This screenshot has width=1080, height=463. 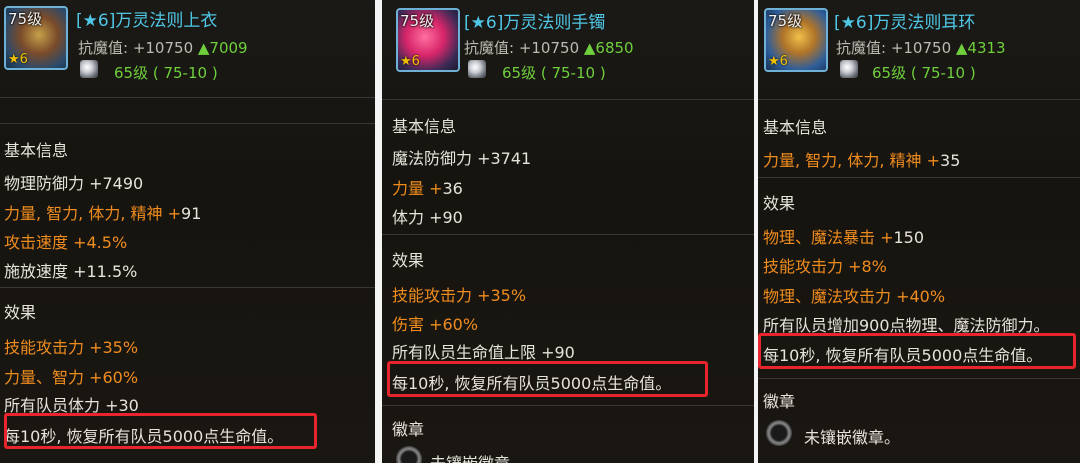 What do you see at coordinates (535, 23) in the screenshot?
I see `item-title: [★6]万灵法则手镯` at bounding box center [535, 23].